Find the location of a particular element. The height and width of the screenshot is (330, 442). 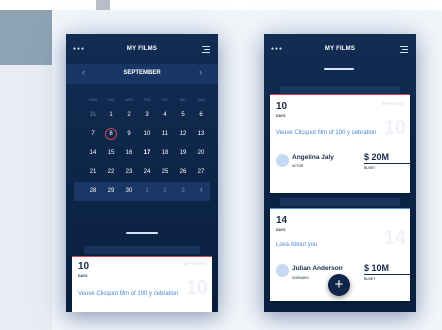

calendar-day: 16 is located at coordinates (129, 153).